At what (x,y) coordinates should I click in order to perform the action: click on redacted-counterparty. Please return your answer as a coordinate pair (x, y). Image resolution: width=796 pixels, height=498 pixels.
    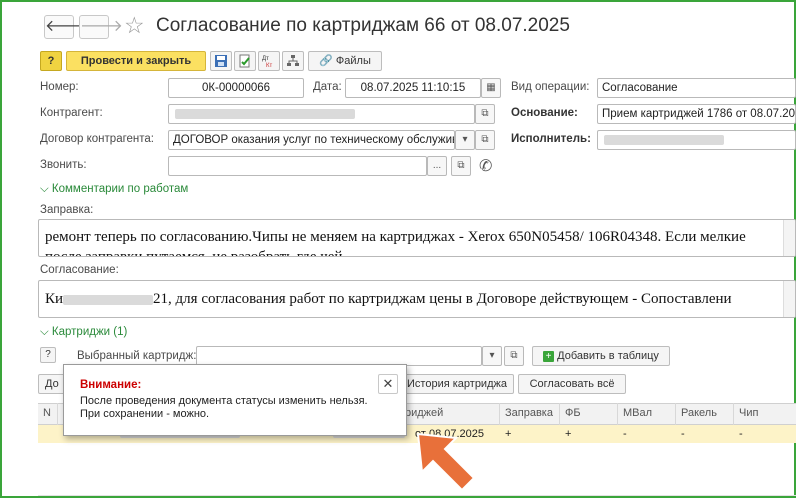
    Looking at the image, I should click on (265, 114).